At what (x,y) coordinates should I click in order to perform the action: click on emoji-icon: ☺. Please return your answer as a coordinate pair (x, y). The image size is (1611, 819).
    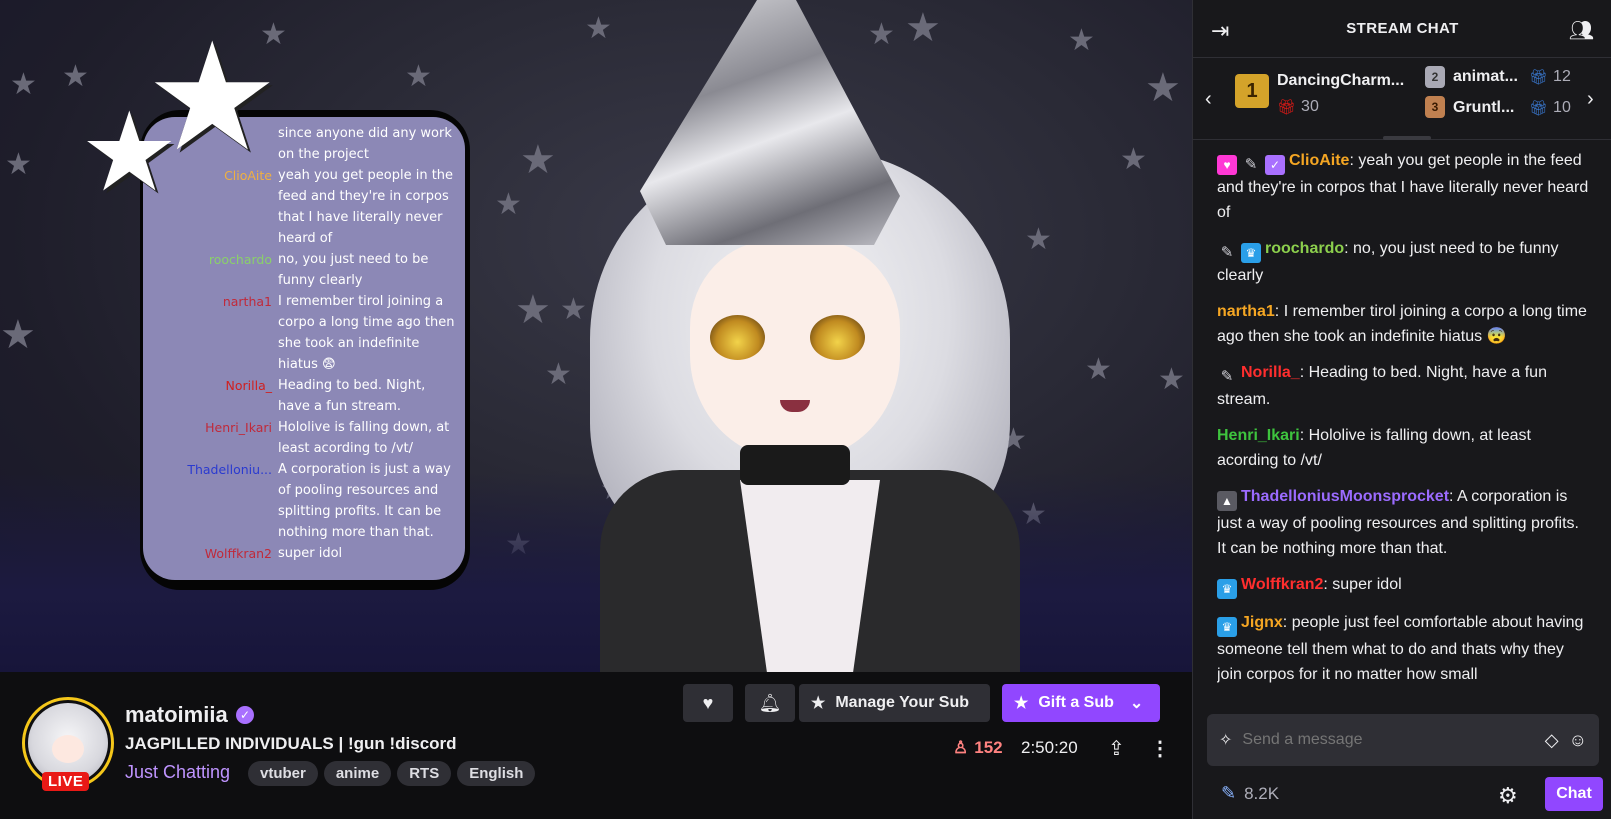
    Looking at the image, I should click on (1578, 740).